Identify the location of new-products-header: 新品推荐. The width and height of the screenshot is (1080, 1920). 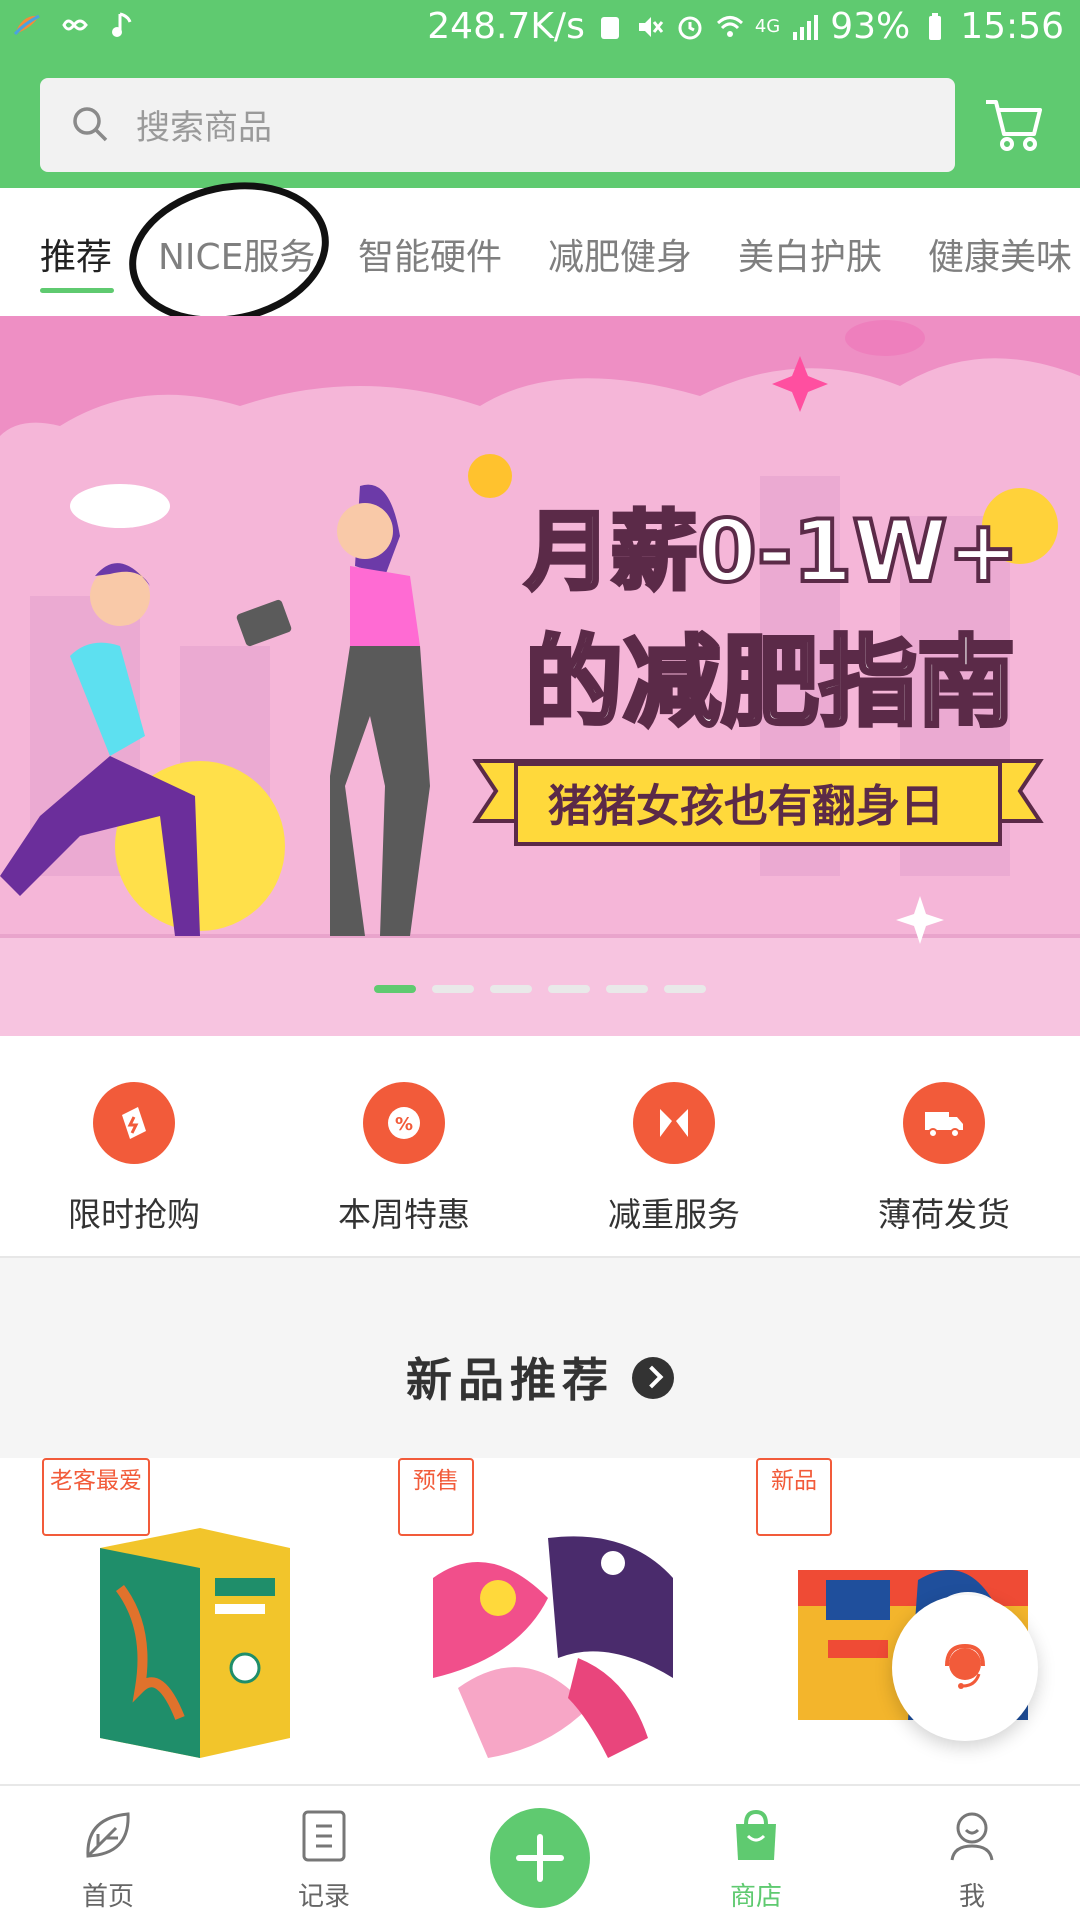
(540, 1358).